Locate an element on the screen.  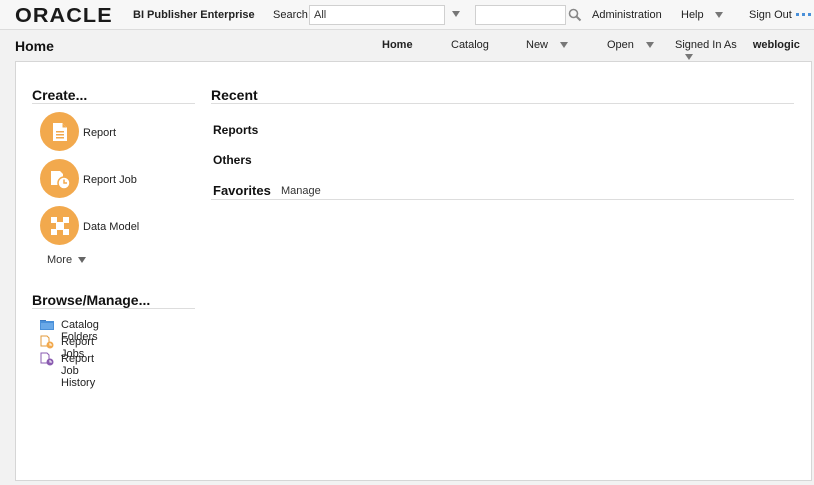
search-scope-value: All is located at coordinates (320, 15).